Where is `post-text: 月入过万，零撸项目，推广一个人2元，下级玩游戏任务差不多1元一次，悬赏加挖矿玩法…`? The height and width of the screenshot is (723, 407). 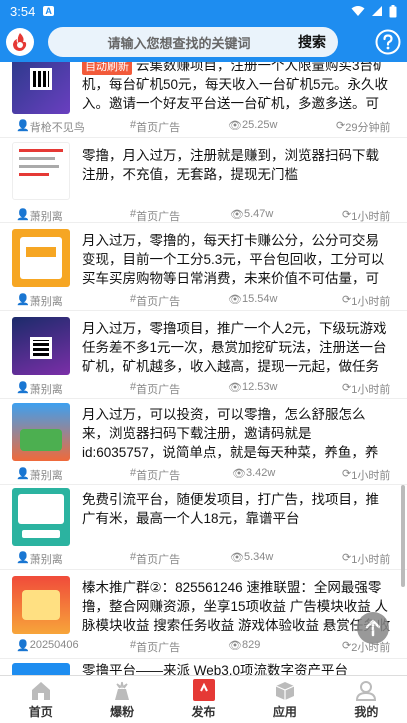 post-text: 月入过万，零撸项目，推广一个人2元，下级玩游戏任务差不多1元一次，悬赏加挖矿玩法… is located at coordinates (236, 347).